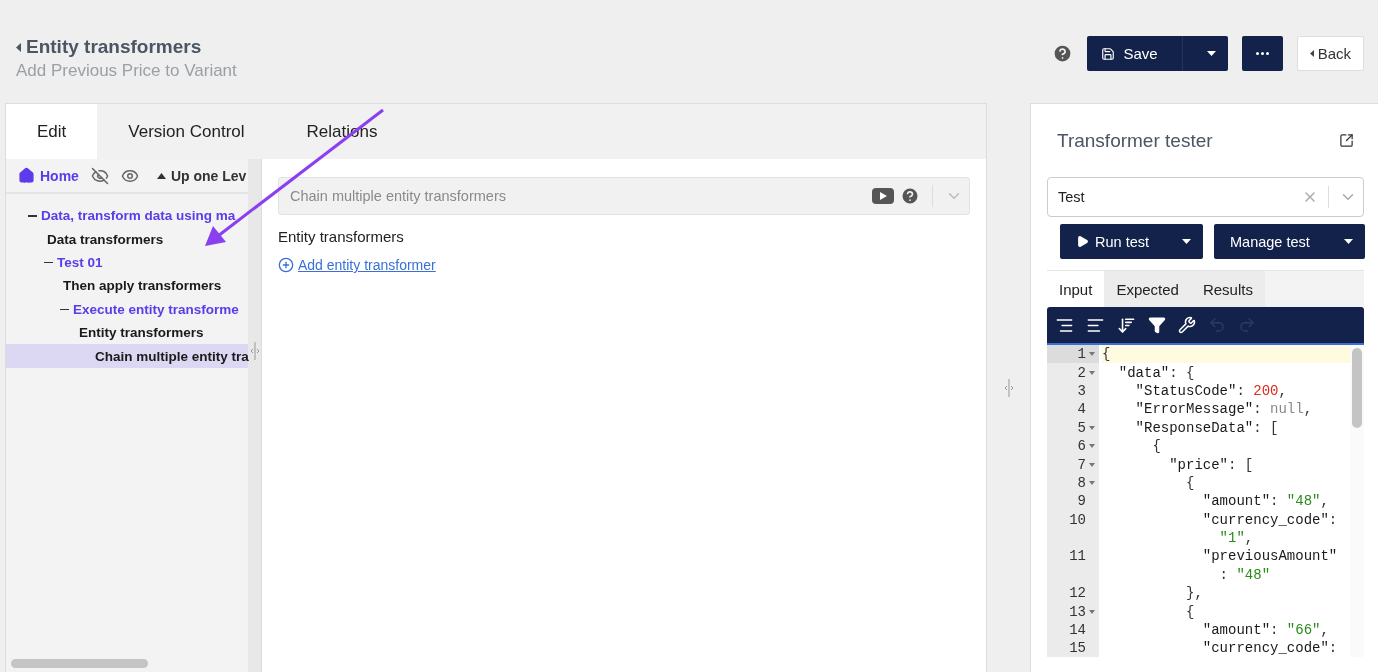 This screenshot has width=1378, height=672. Describe the element at coordinates (1081, 427) in the screenshot. I see `line-number: 5` at that location.